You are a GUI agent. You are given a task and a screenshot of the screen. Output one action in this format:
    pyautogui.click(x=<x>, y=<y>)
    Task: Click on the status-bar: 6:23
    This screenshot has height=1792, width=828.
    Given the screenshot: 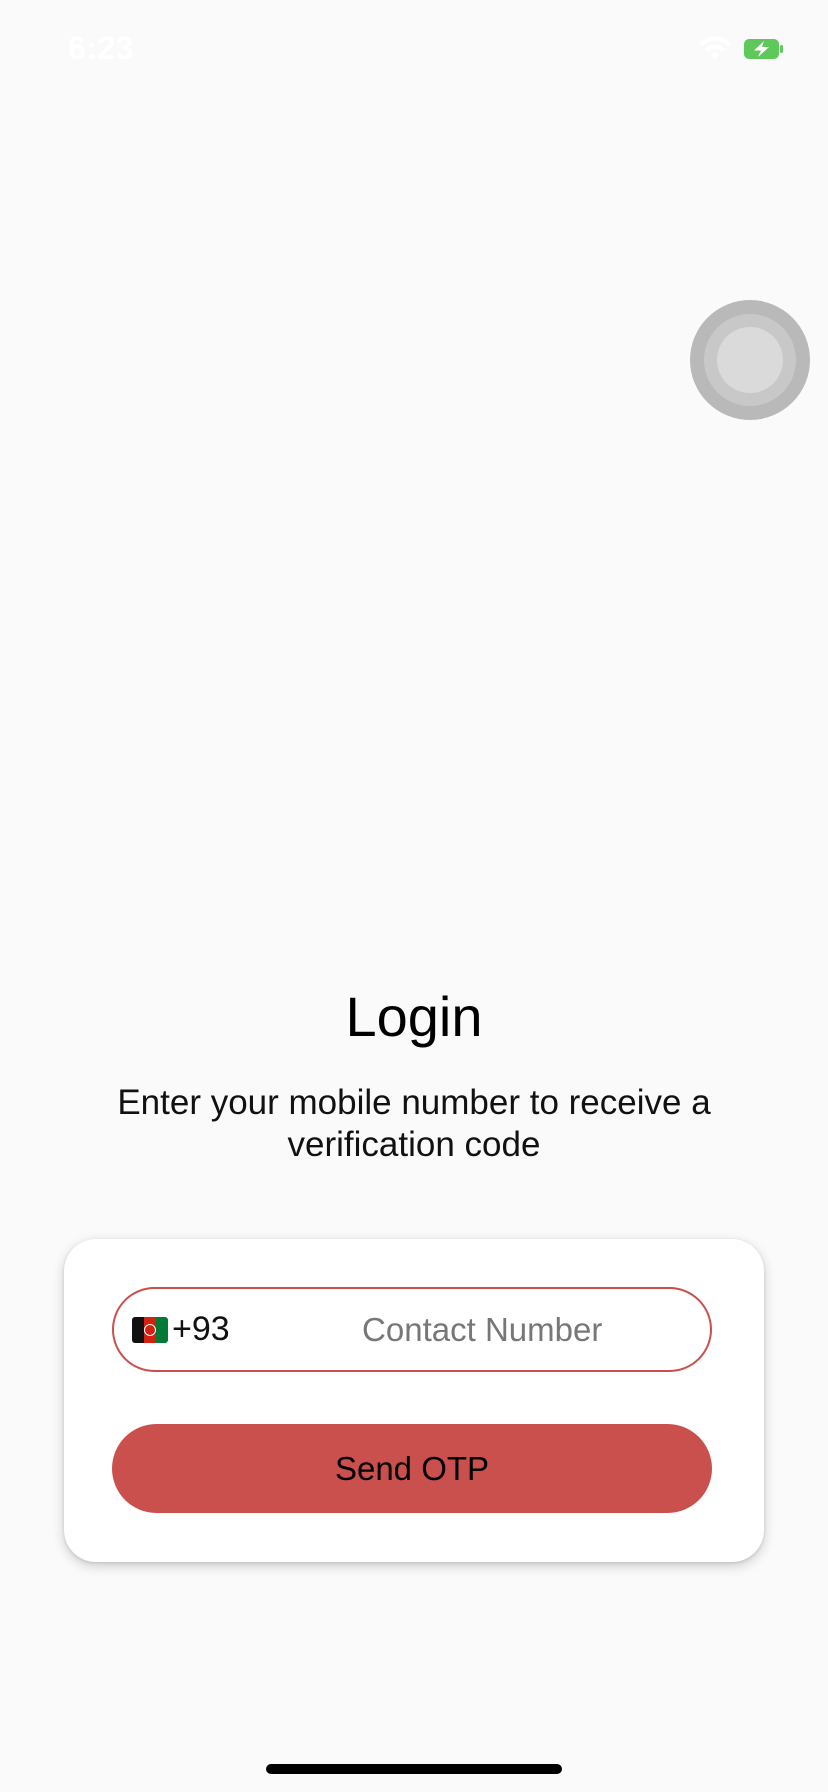 What is the action you would take?
    pyautogui.click(x=414, y=50)
    